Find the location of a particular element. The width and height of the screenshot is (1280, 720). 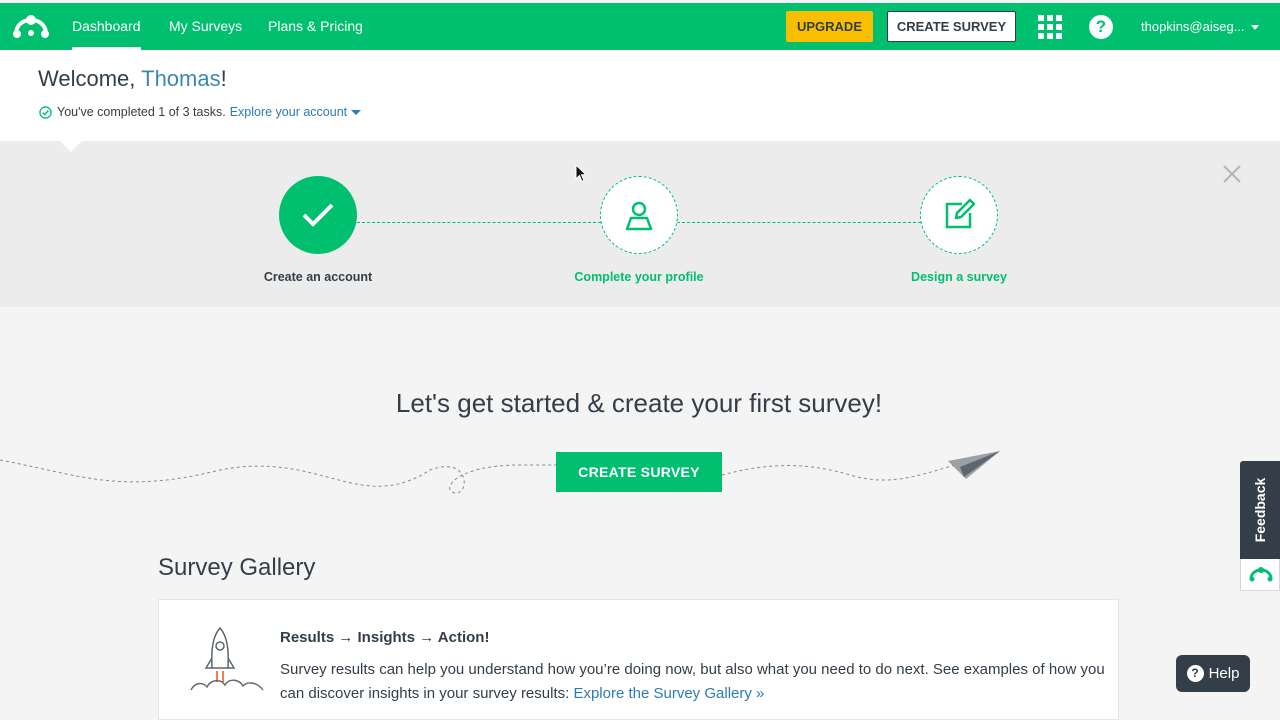

nav-plans-pricing: Plans & Pricing is located at coordinates (315, 26).